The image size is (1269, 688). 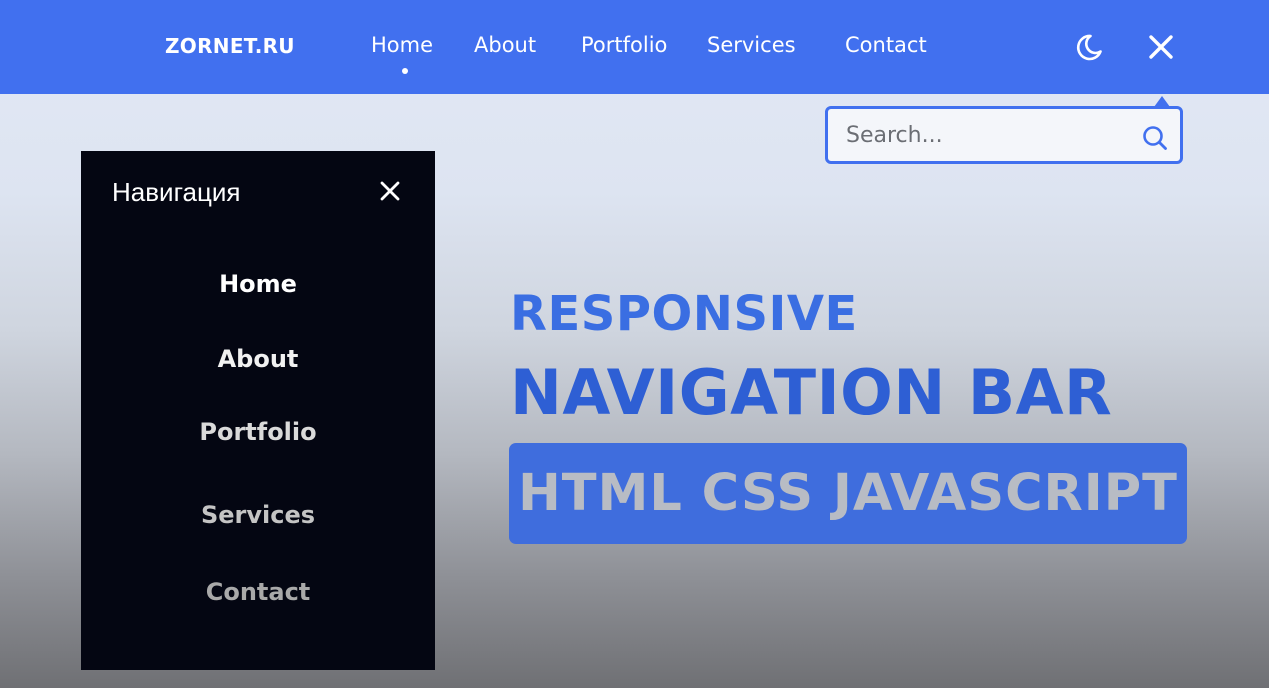 I want to click on drawer-link-contact: Contact, so click(x=258, y=592).